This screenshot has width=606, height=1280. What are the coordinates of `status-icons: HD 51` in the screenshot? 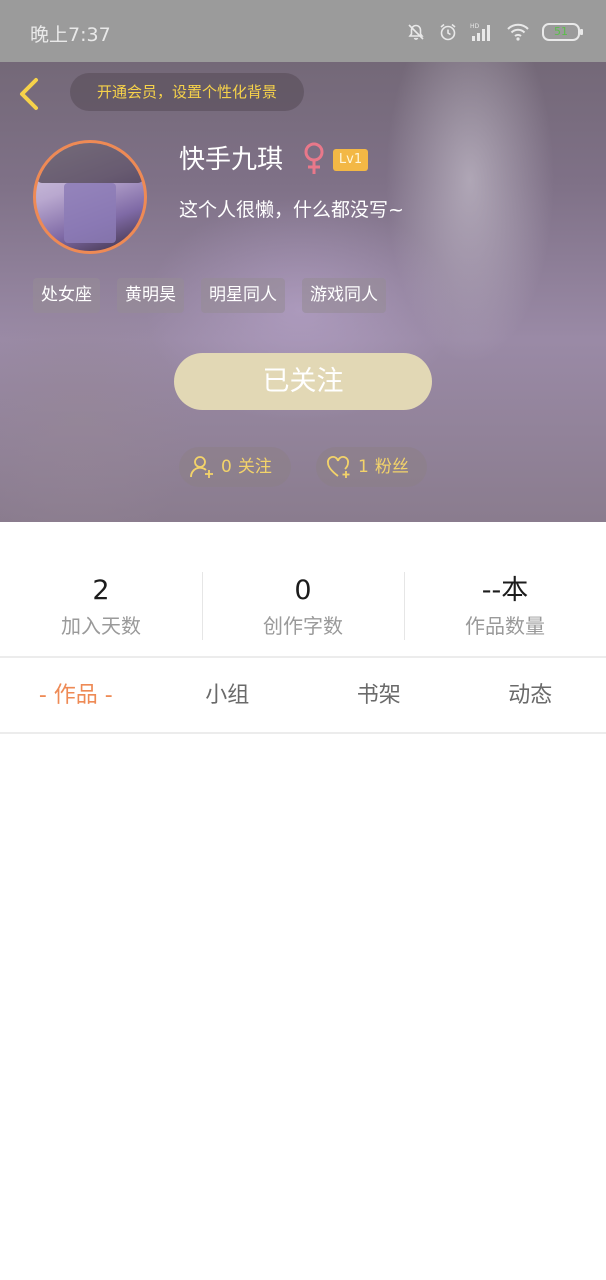 It's located at (494, 32).